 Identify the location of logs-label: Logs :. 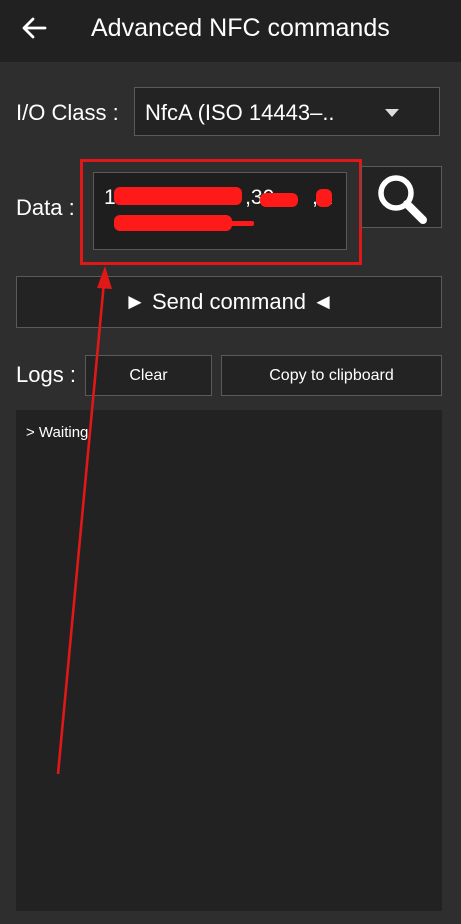
(46, 374).